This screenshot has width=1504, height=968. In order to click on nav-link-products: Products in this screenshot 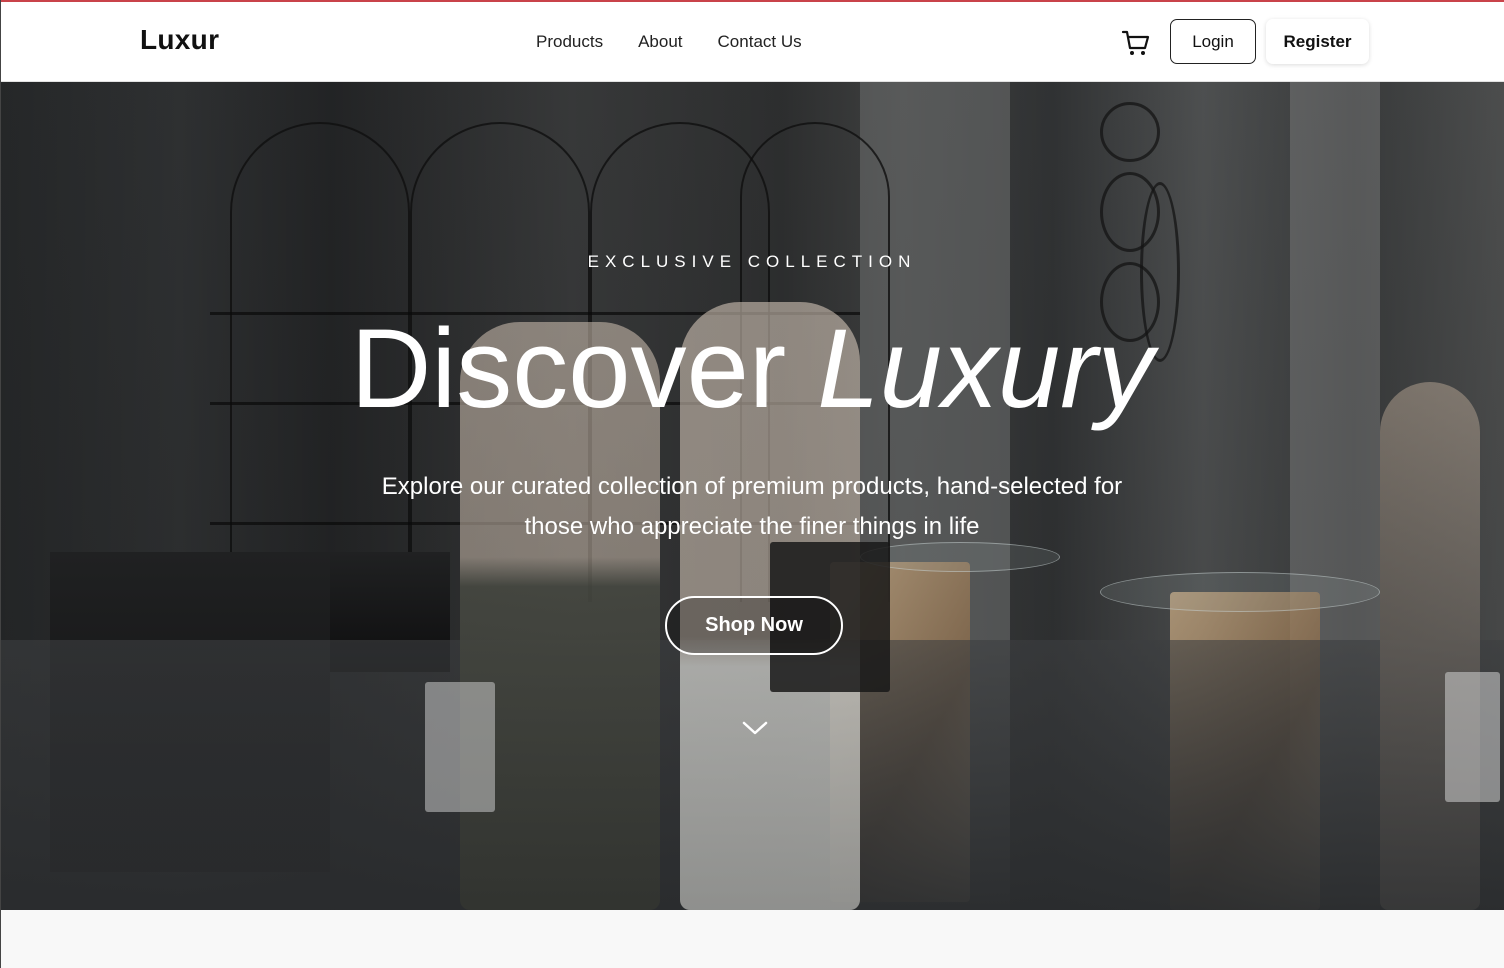, I will do `click(569, 42)`.